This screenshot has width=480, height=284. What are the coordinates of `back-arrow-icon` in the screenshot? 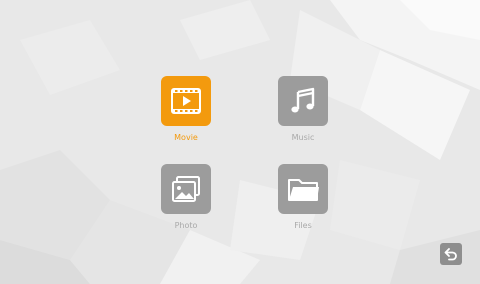 It's located at (450, 254).